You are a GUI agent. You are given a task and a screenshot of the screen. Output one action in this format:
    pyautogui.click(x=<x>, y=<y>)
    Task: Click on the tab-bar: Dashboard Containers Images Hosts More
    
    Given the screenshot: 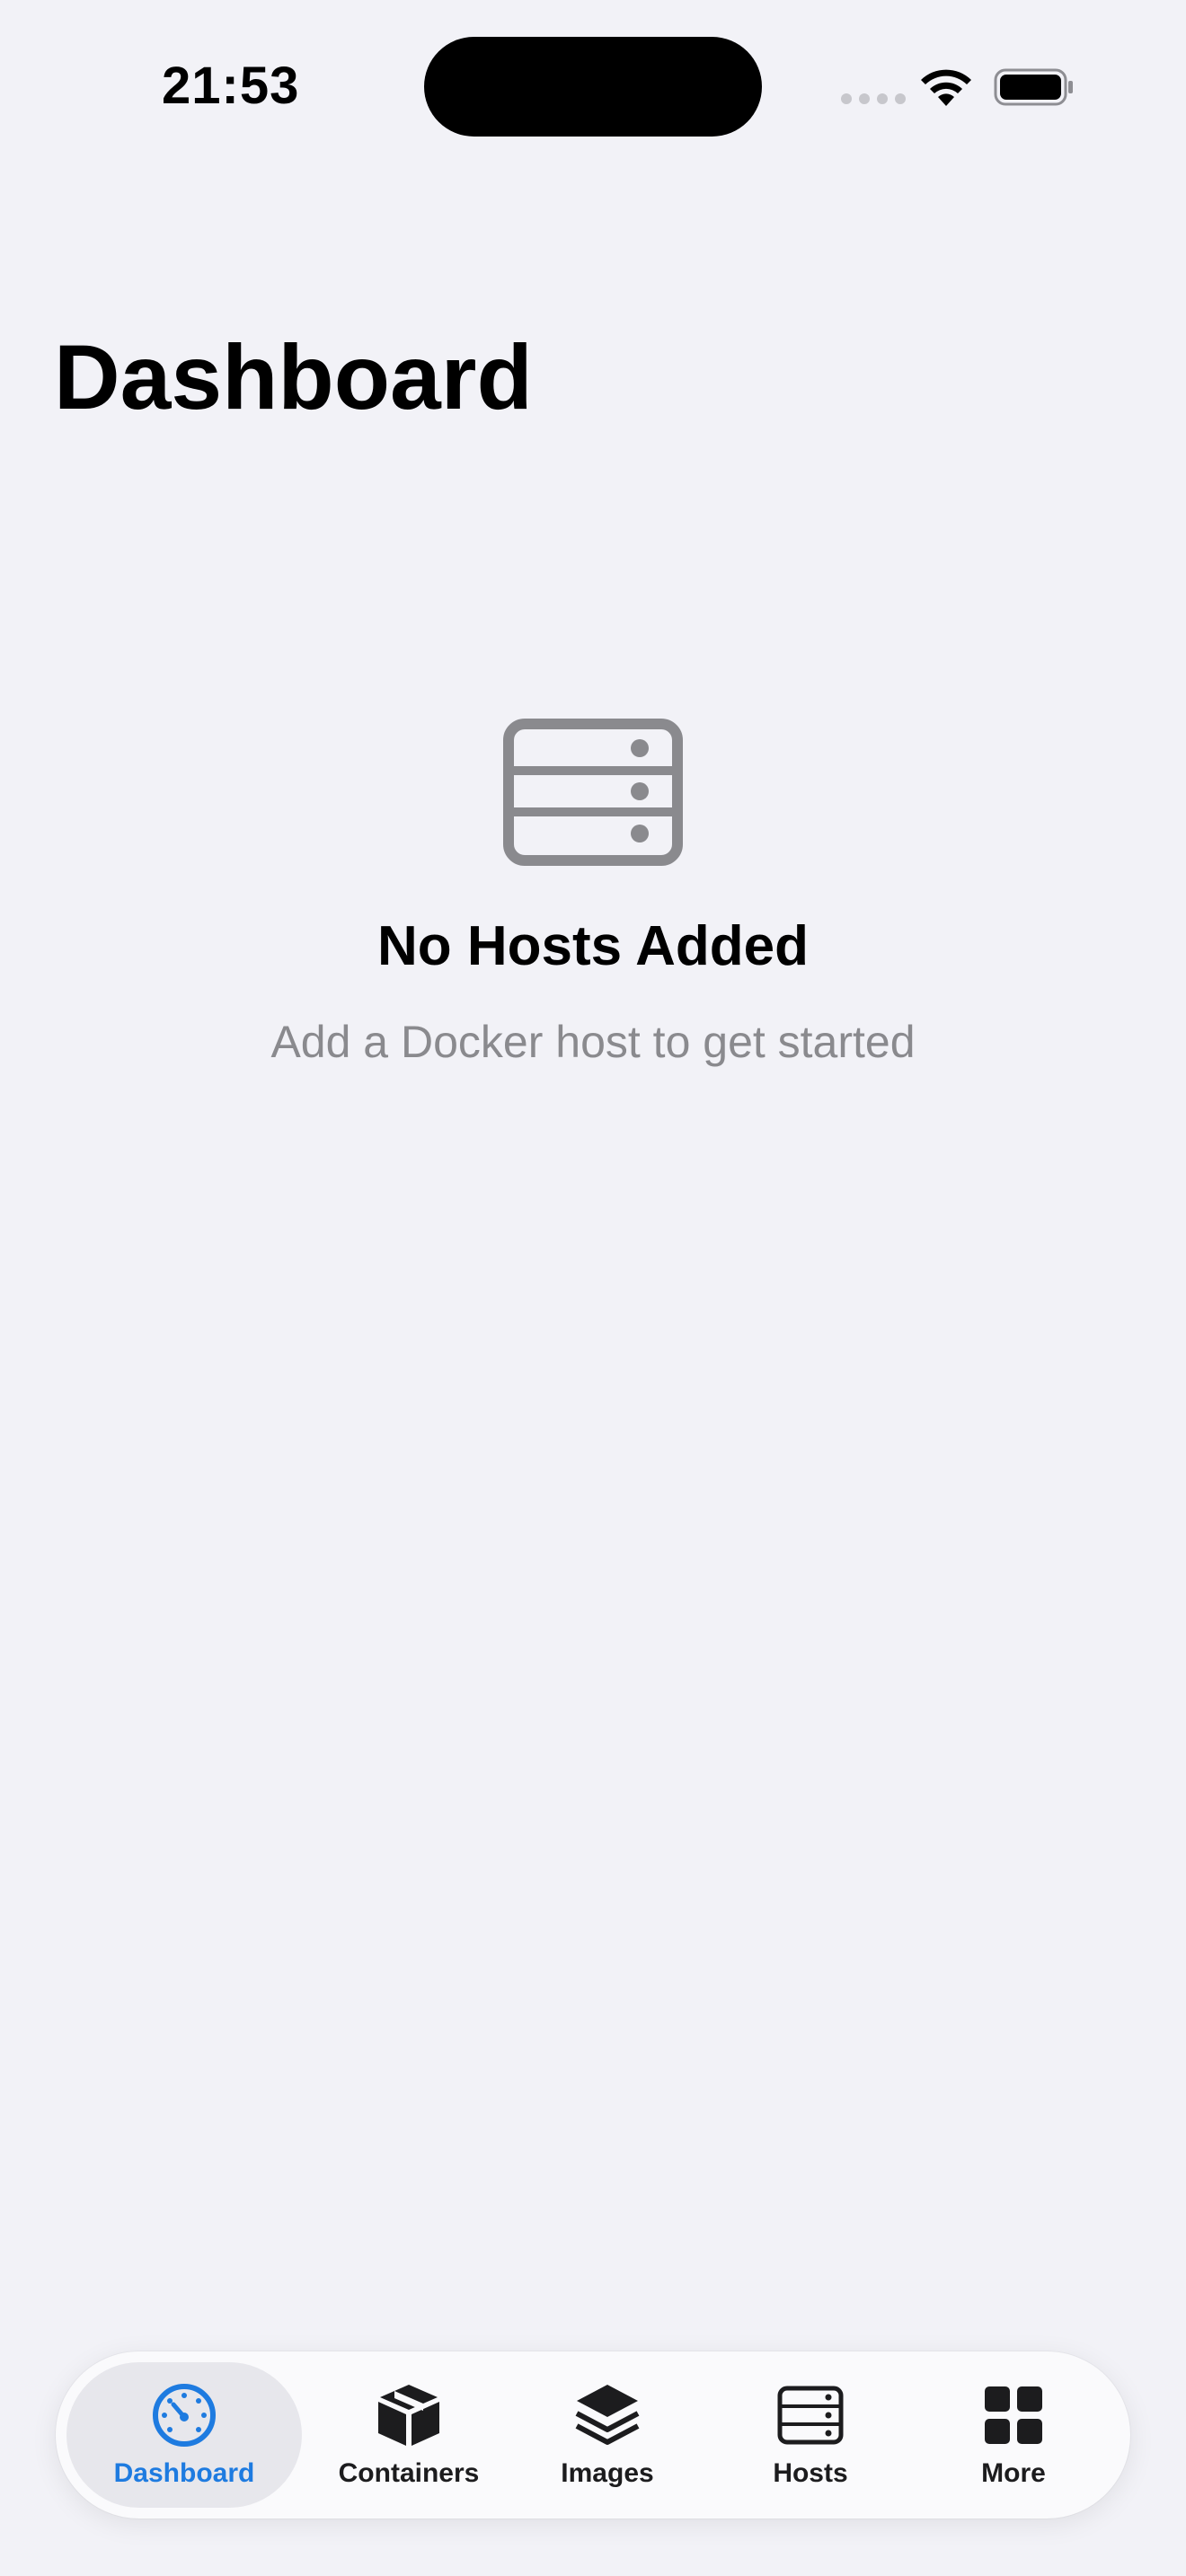 What is the action you would take?
    pyautogui.click(x=593, y=2435)
    